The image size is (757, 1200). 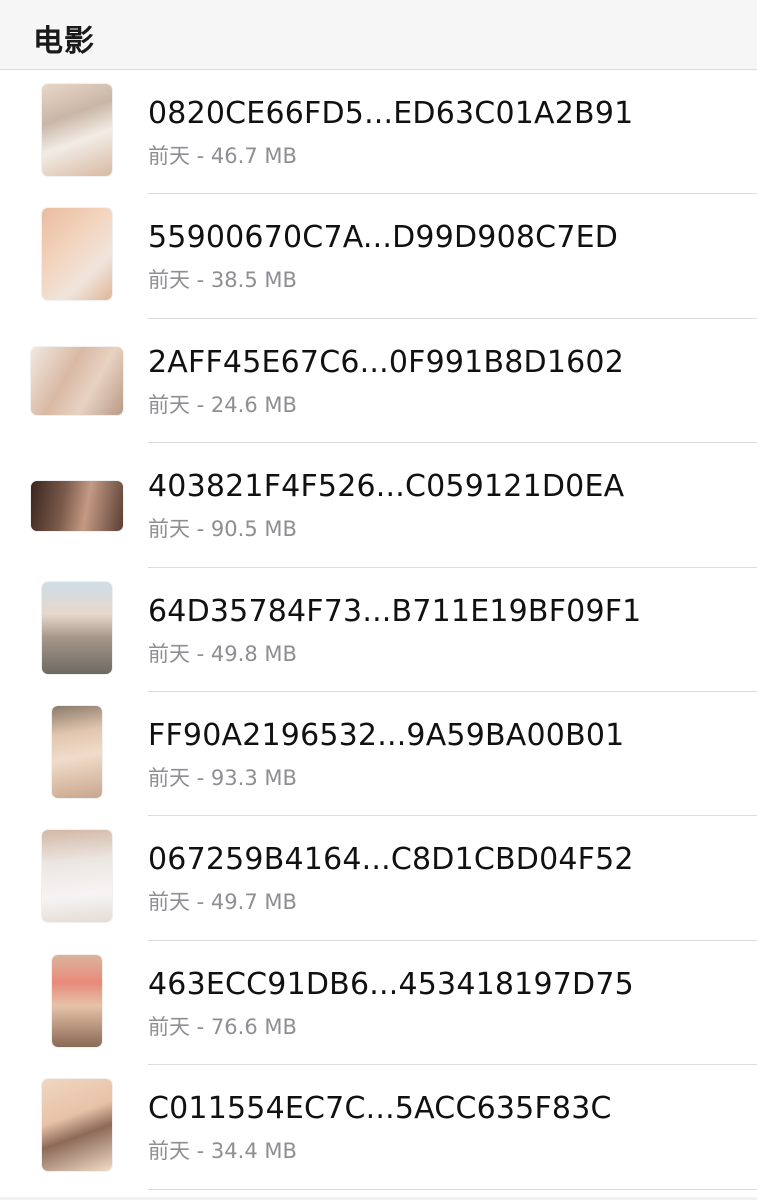 I want to click on file-row: FF90A2196532...9A59BA00B01 前天 - 93.3 MB, so click(x=378, y=754).